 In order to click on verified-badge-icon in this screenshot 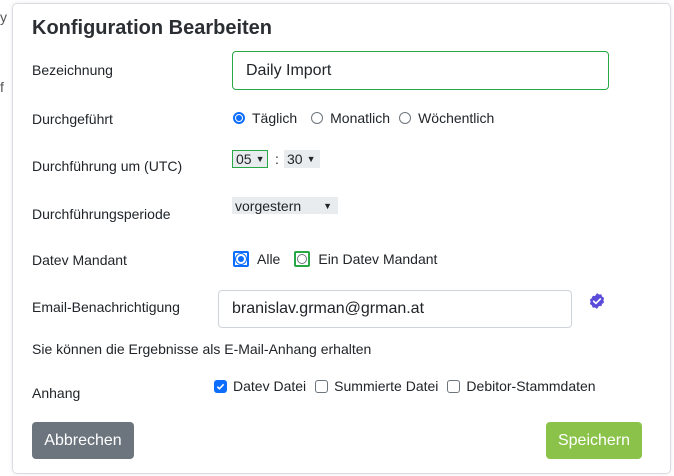, I will do `click(597, 301)`.